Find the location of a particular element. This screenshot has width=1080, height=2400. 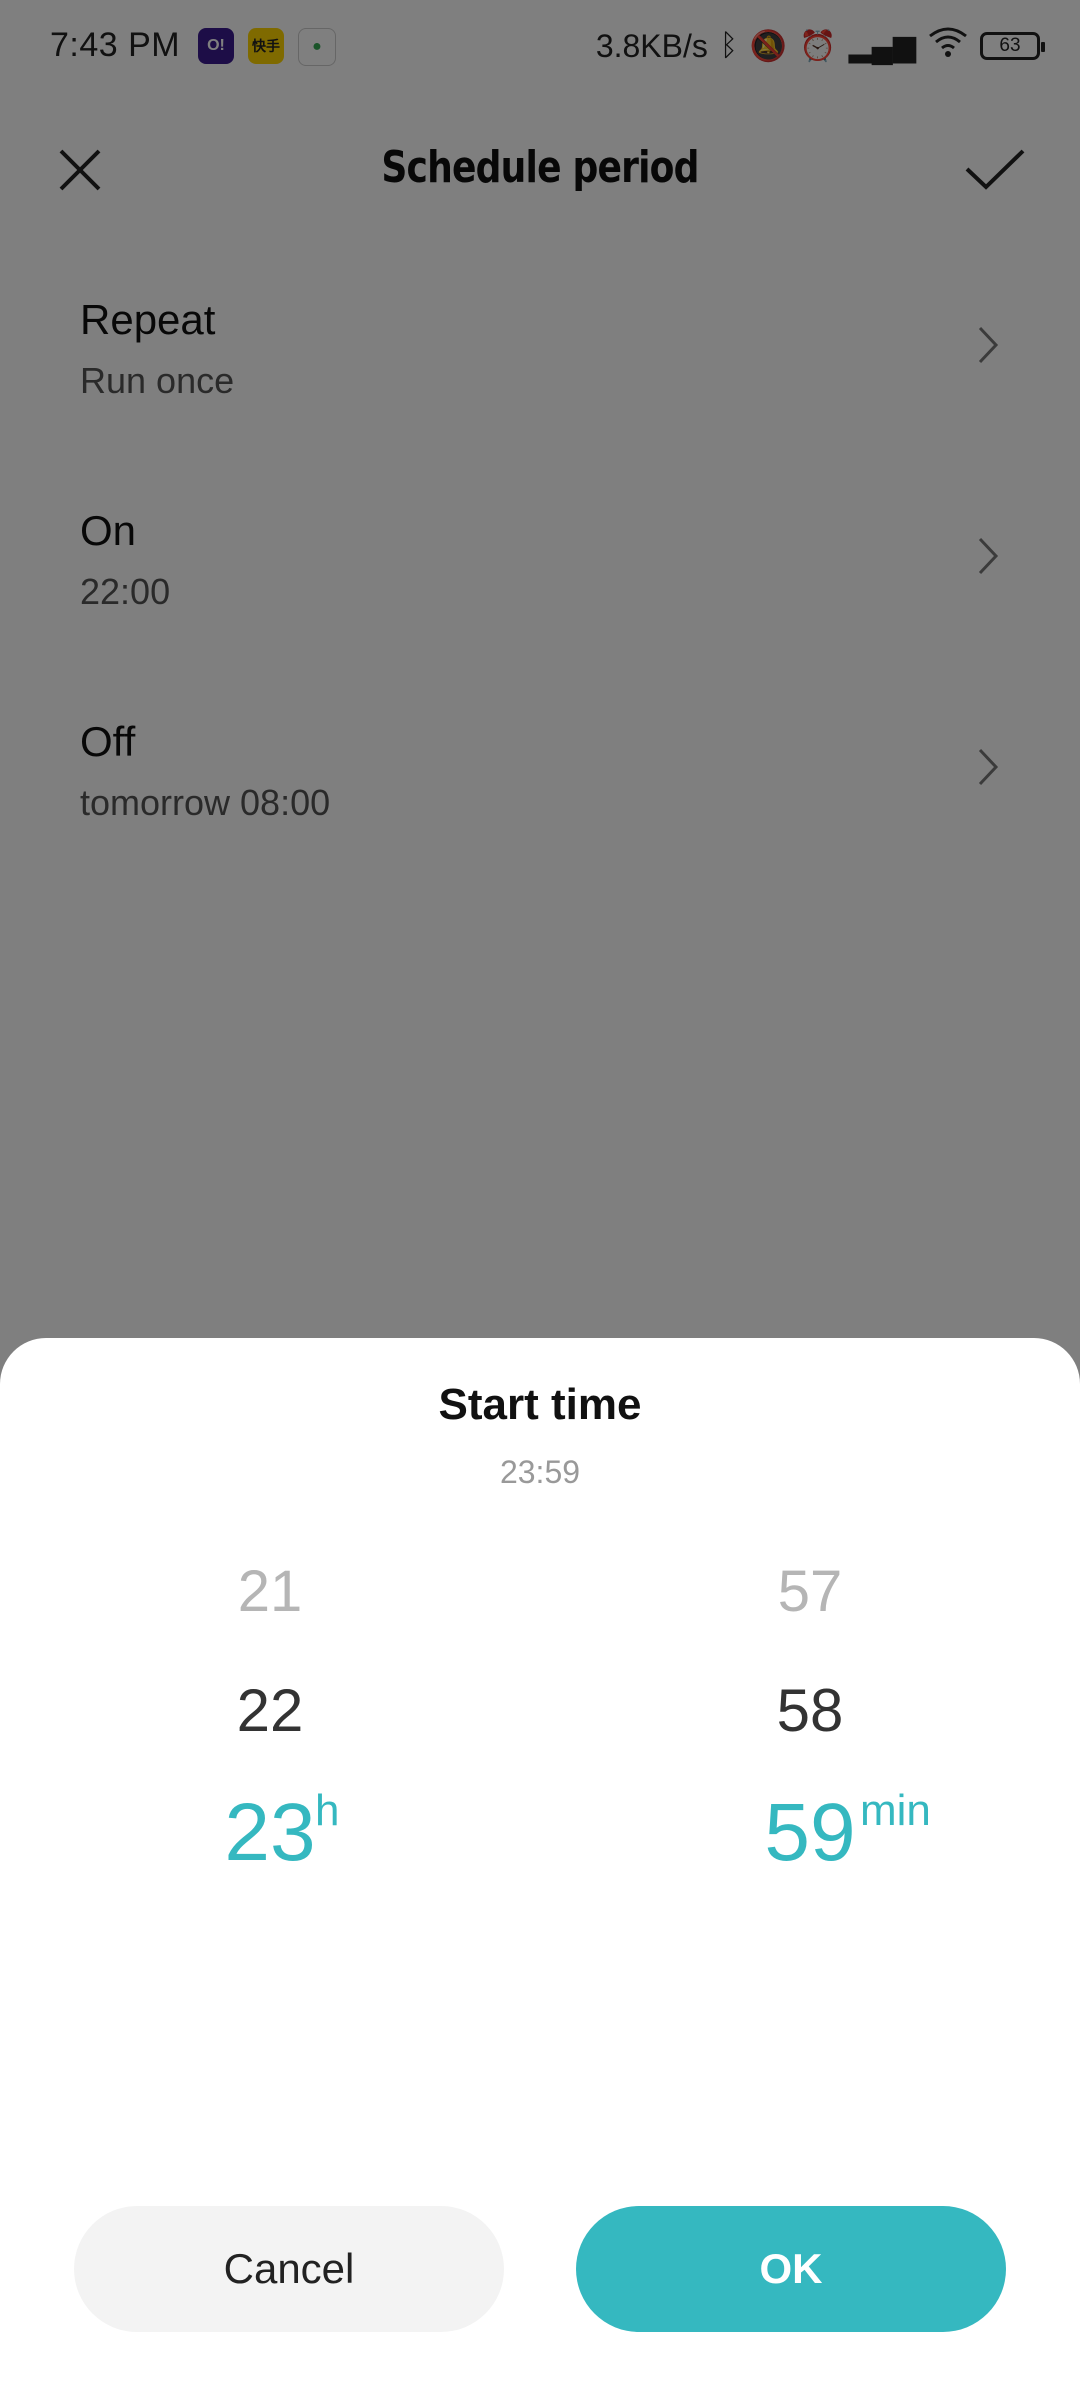

hour-unit-label: h is located at coordinates (327, 1810).